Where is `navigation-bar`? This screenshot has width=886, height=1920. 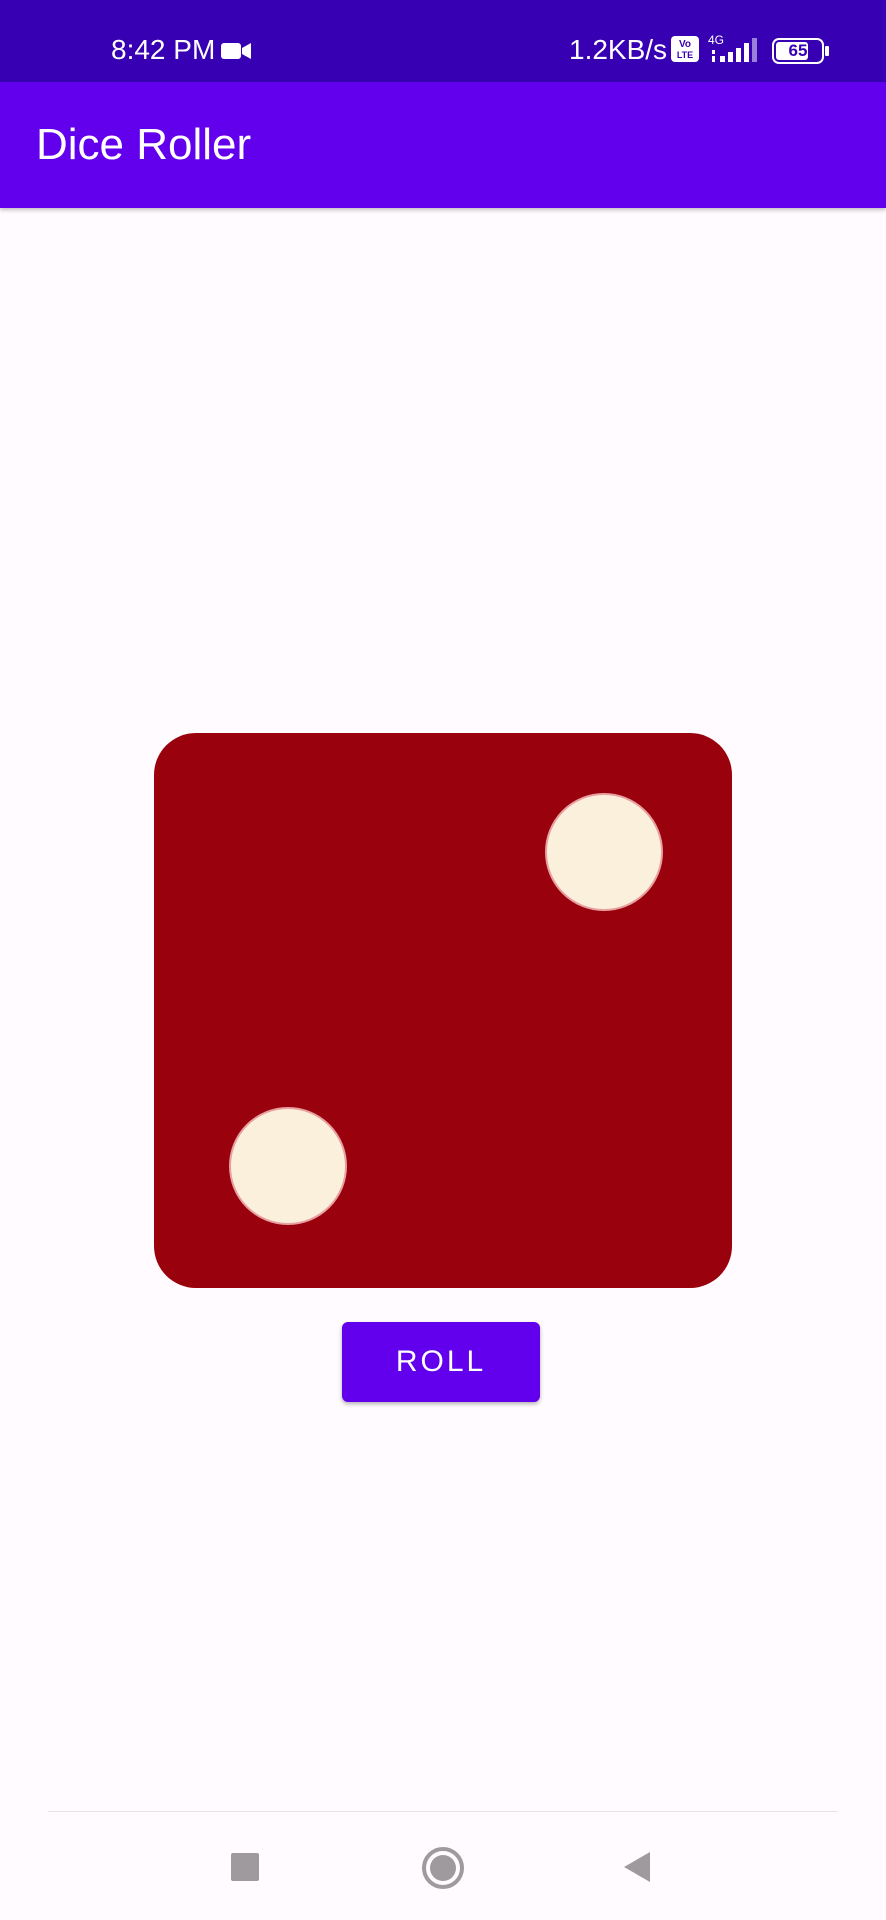
navigation-bar is located at coordinates (443, 1866).